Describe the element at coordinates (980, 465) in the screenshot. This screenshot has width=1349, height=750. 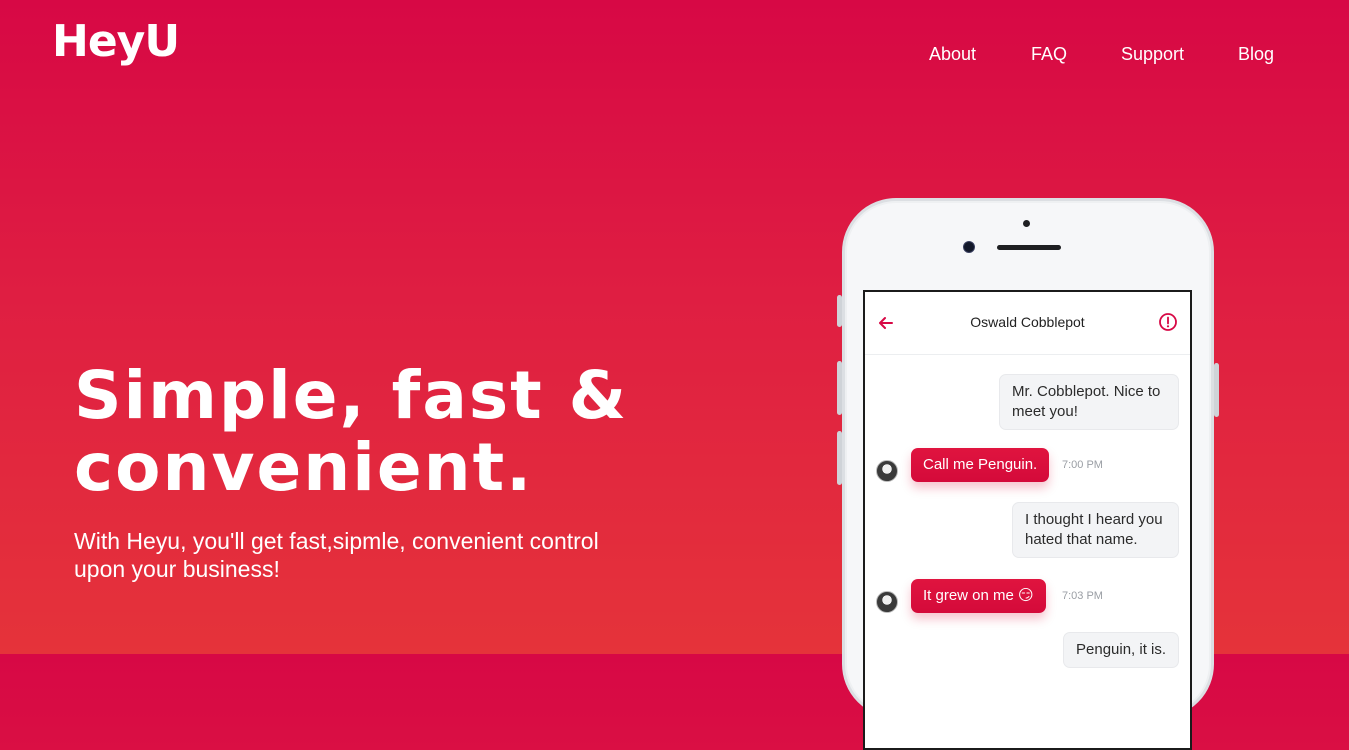
I see `message-bubble-incoming: Call me Penguin.` at that location.